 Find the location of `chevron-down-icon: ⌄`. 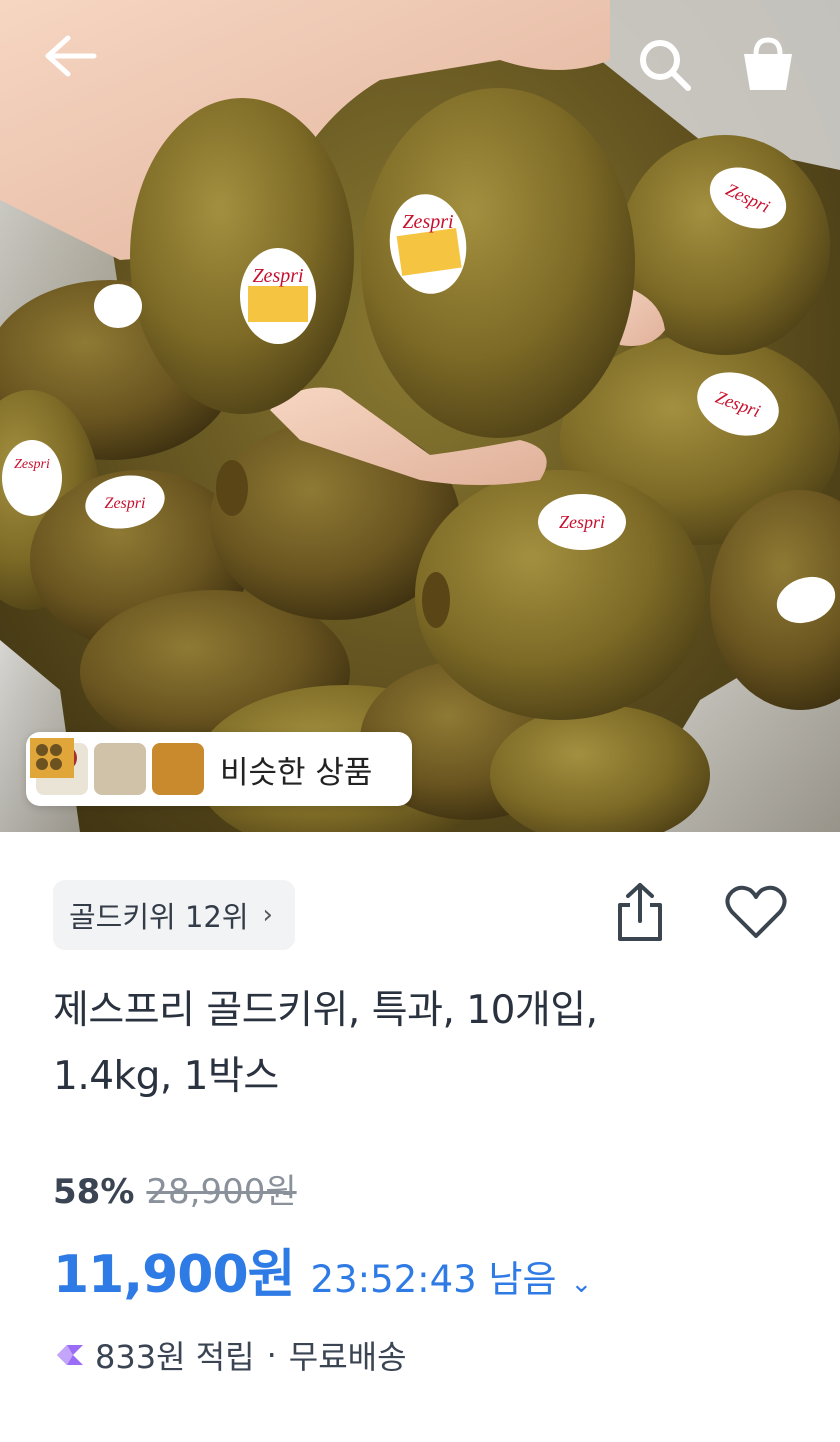

chevron-down-icon: ⌄ is located at coordinates (582, 1284).